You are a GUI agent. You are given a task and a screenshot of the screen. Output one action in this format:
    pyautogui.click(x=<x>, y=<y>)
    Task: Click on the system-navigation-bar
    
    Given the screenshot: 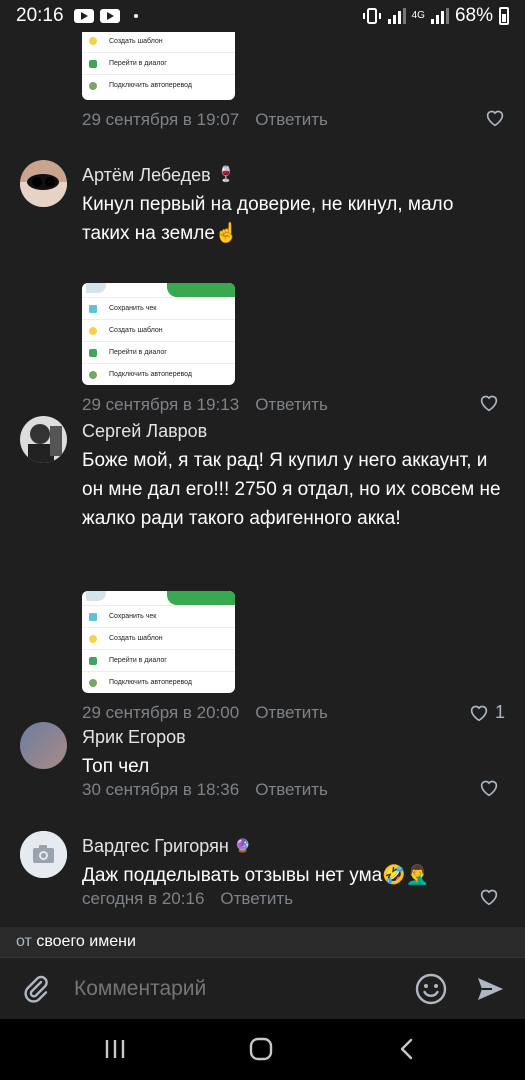 What is the action you would take?
    pyautogui.click(x=262, y=1049)
    